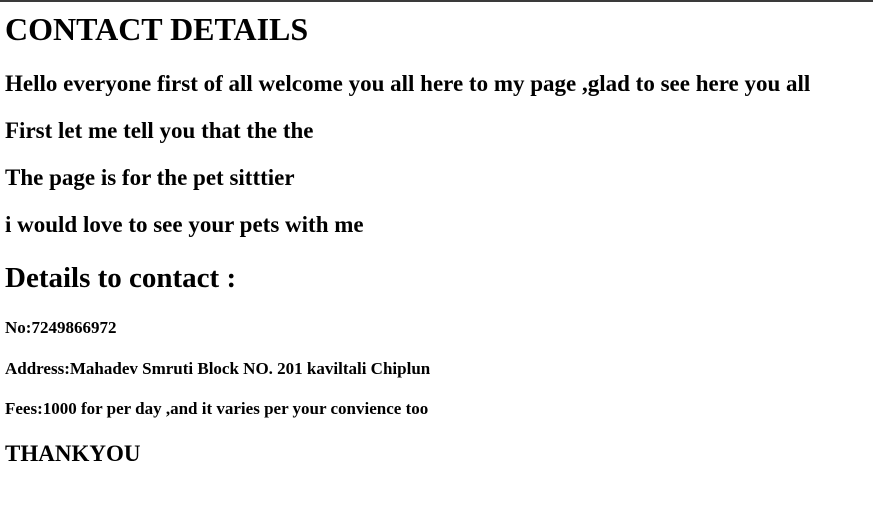  I want to click on intro-line-first: First let me tell you that the the, so click(159, 130).